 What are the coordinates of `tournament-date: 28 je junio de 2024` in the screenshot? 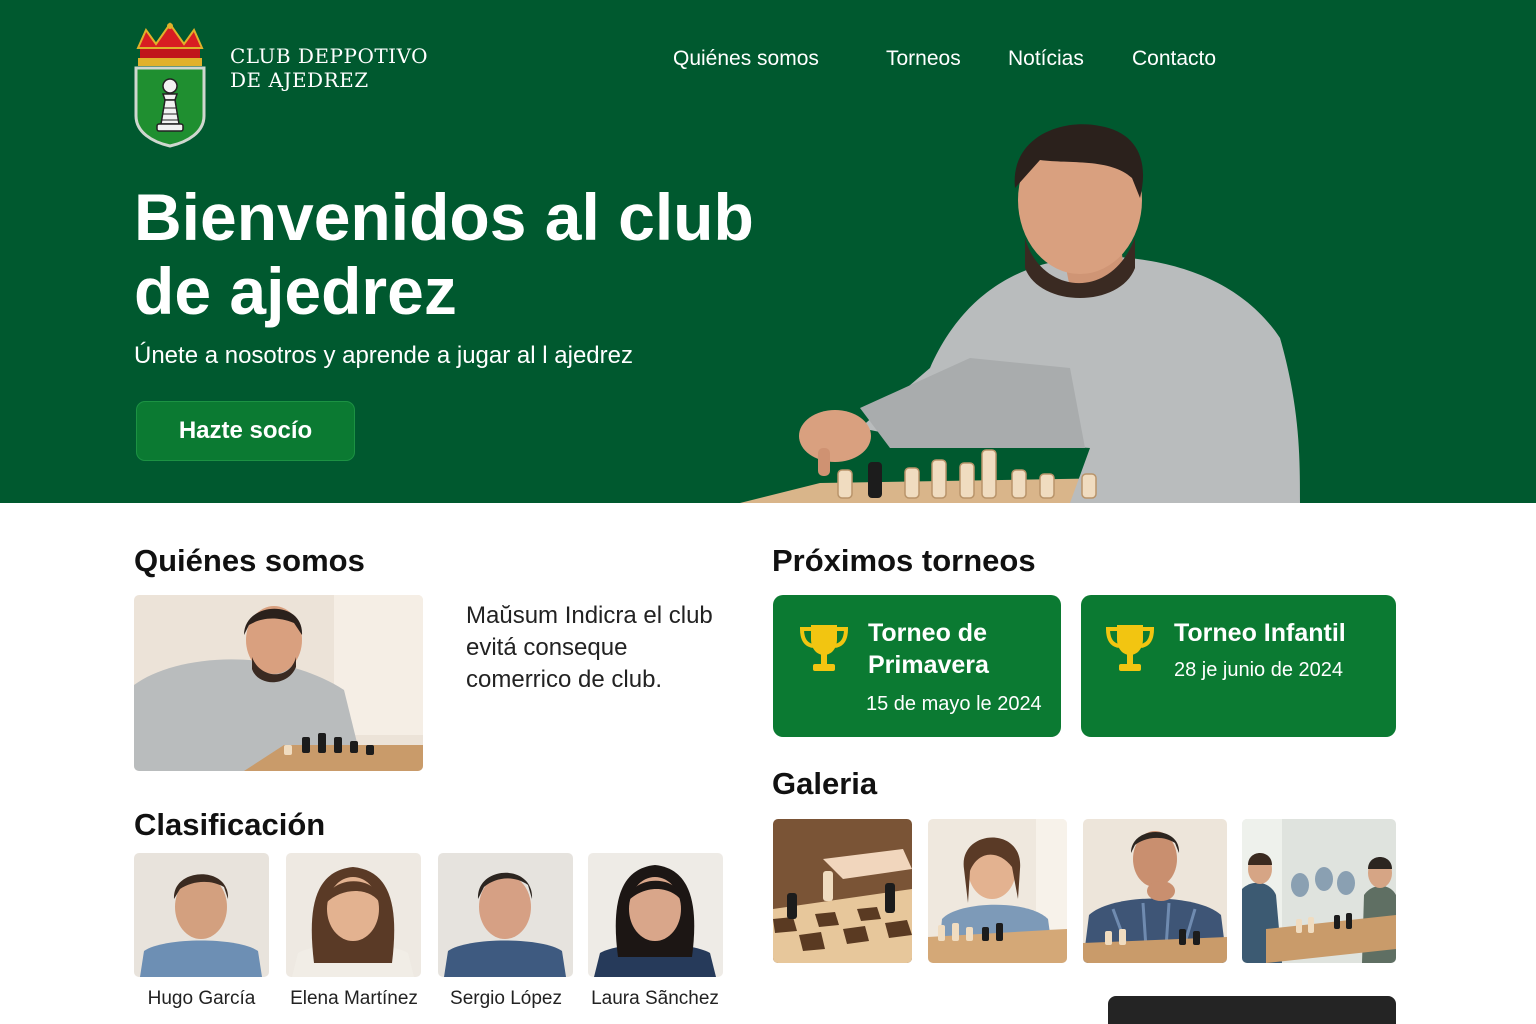 It's located at (1259, 670).